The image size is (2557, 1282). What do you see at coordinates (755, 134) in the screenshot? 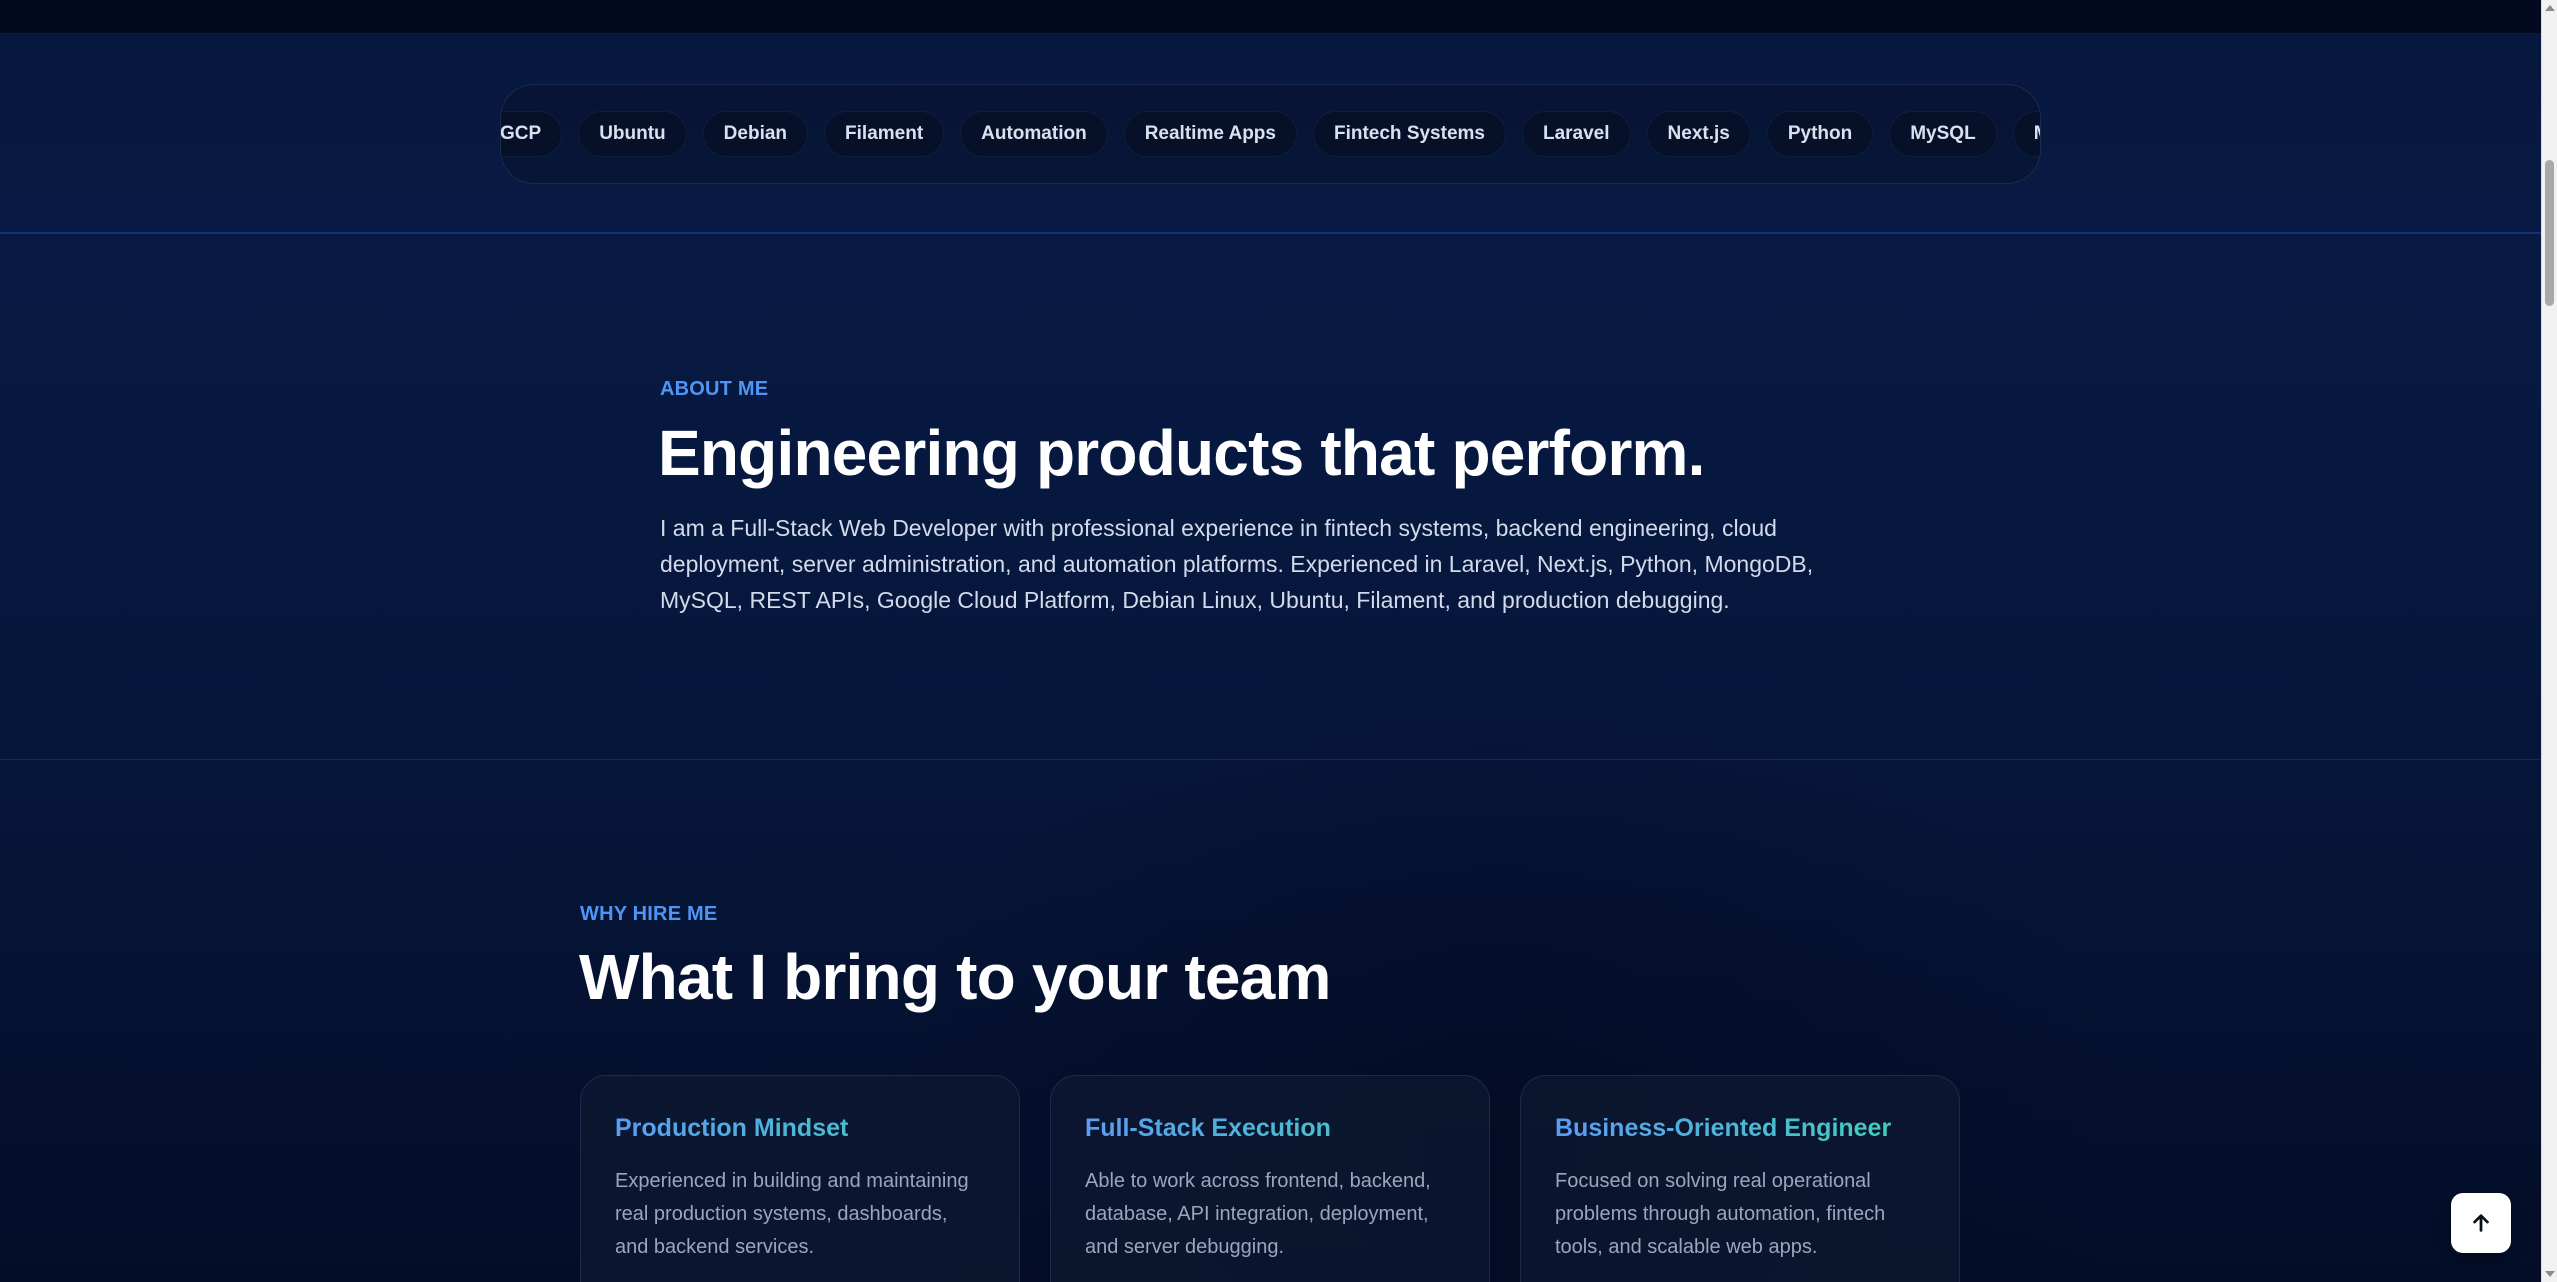
I see `tech-chip: Debian` at bounding box center [755, 134].